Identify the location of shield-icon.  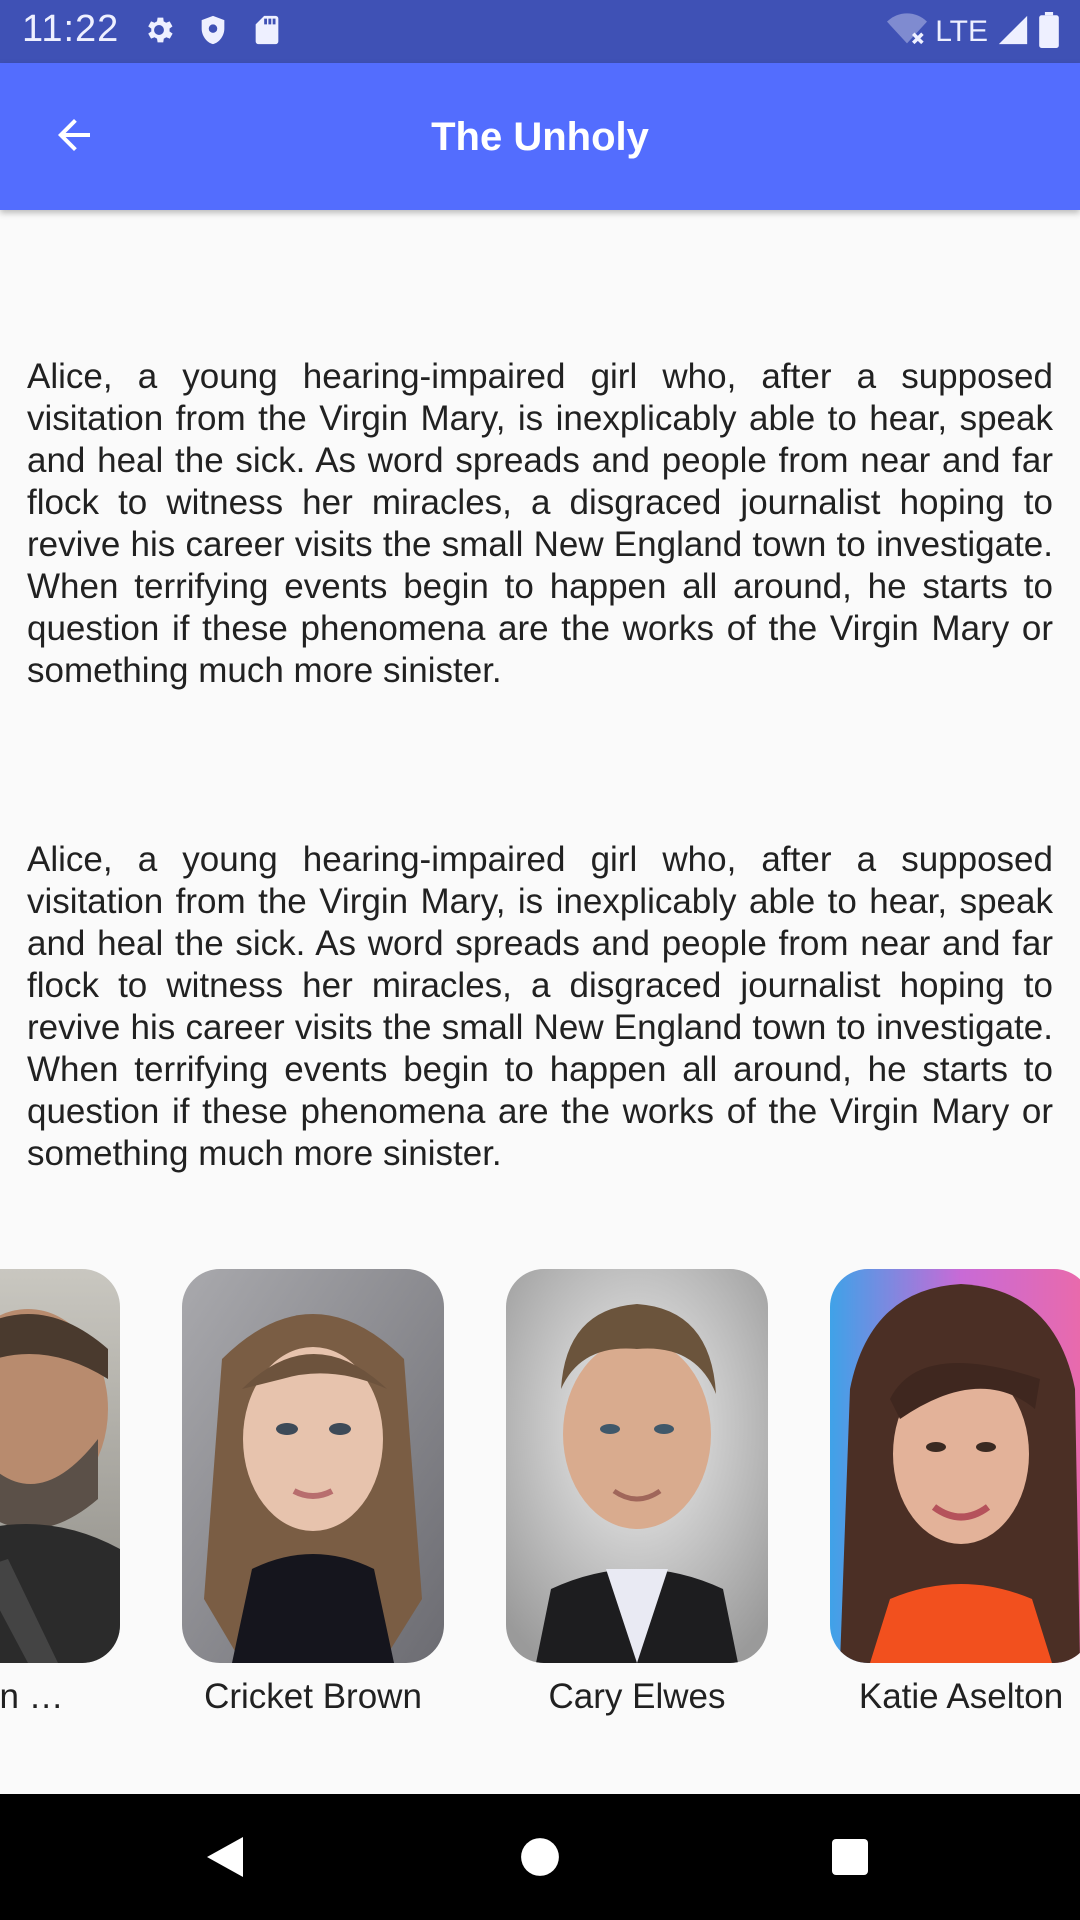
(213, 32).